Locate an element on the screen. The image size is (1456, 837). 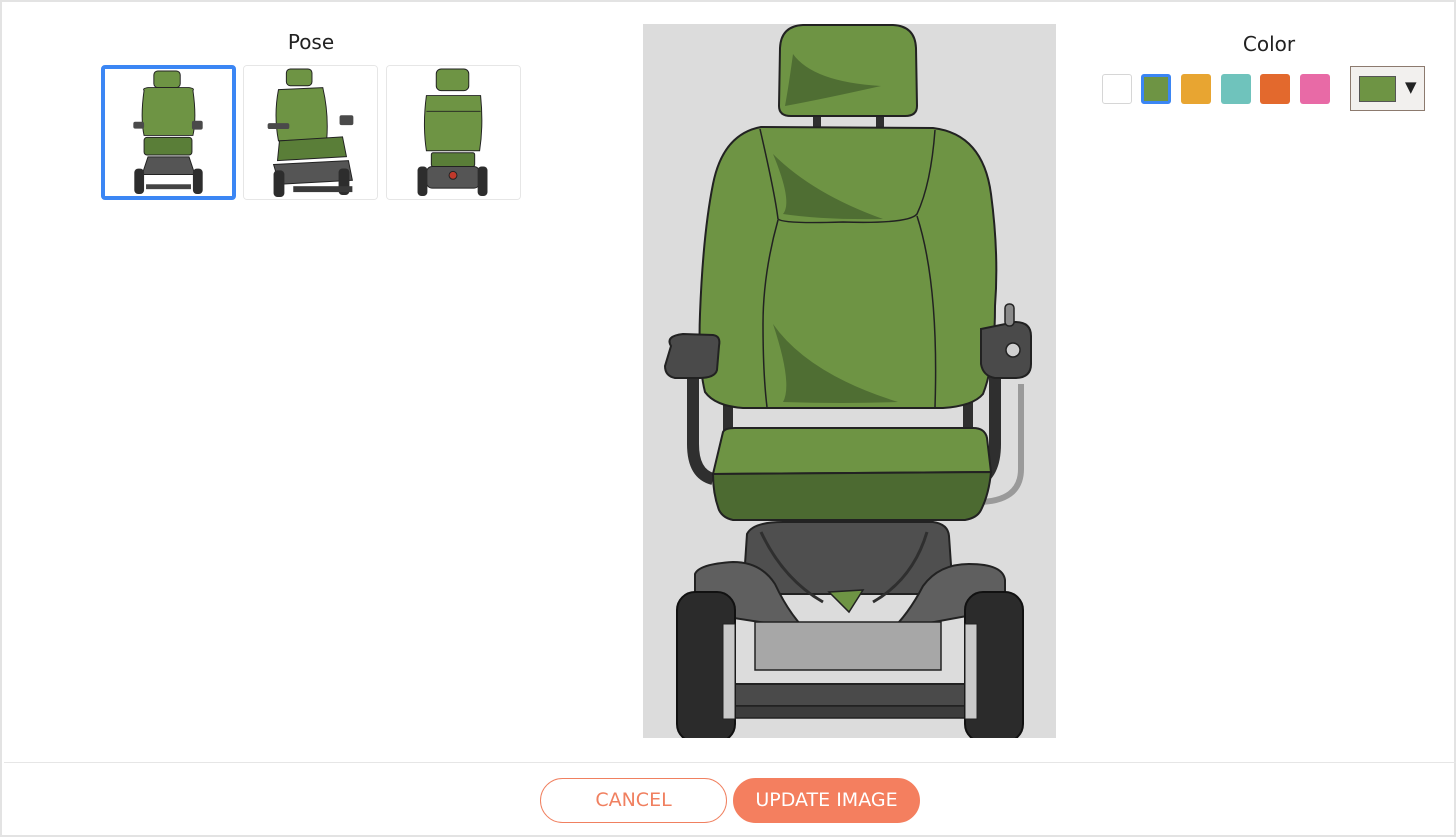
wheelchair-angle-thumbnail-image is located at coordinates (310, 132).